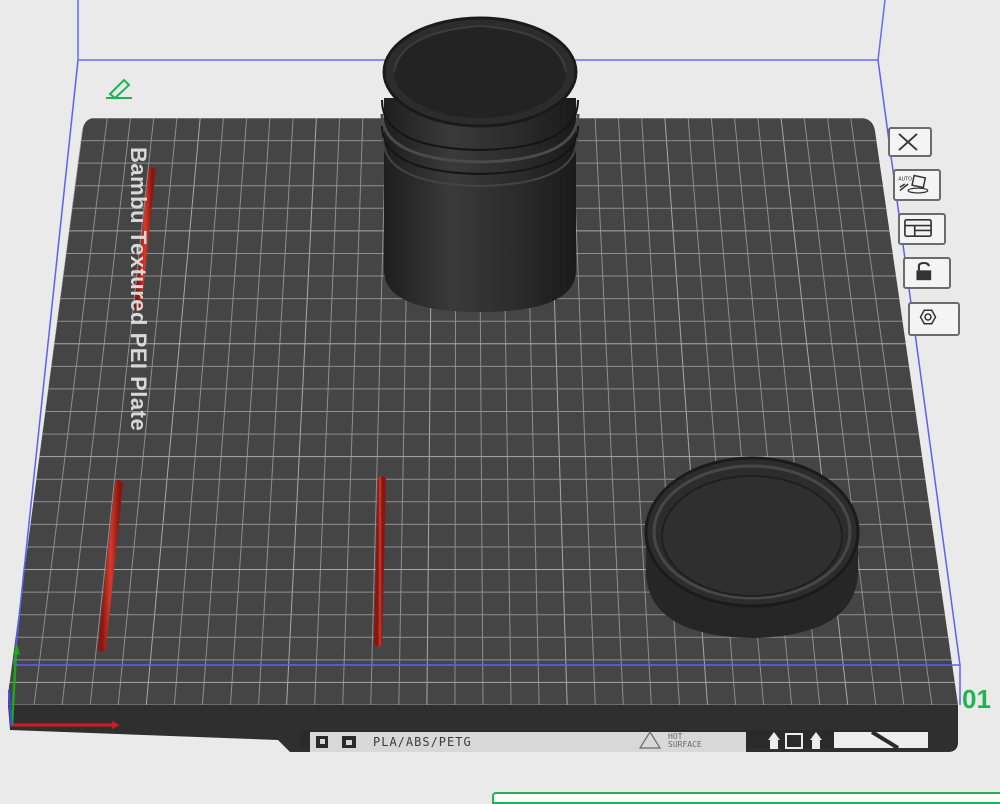 This screenshot has width=1000, height=804. Describe the element at coordinates (752, 547) in the screenshot. I see `lid-object` at that location.